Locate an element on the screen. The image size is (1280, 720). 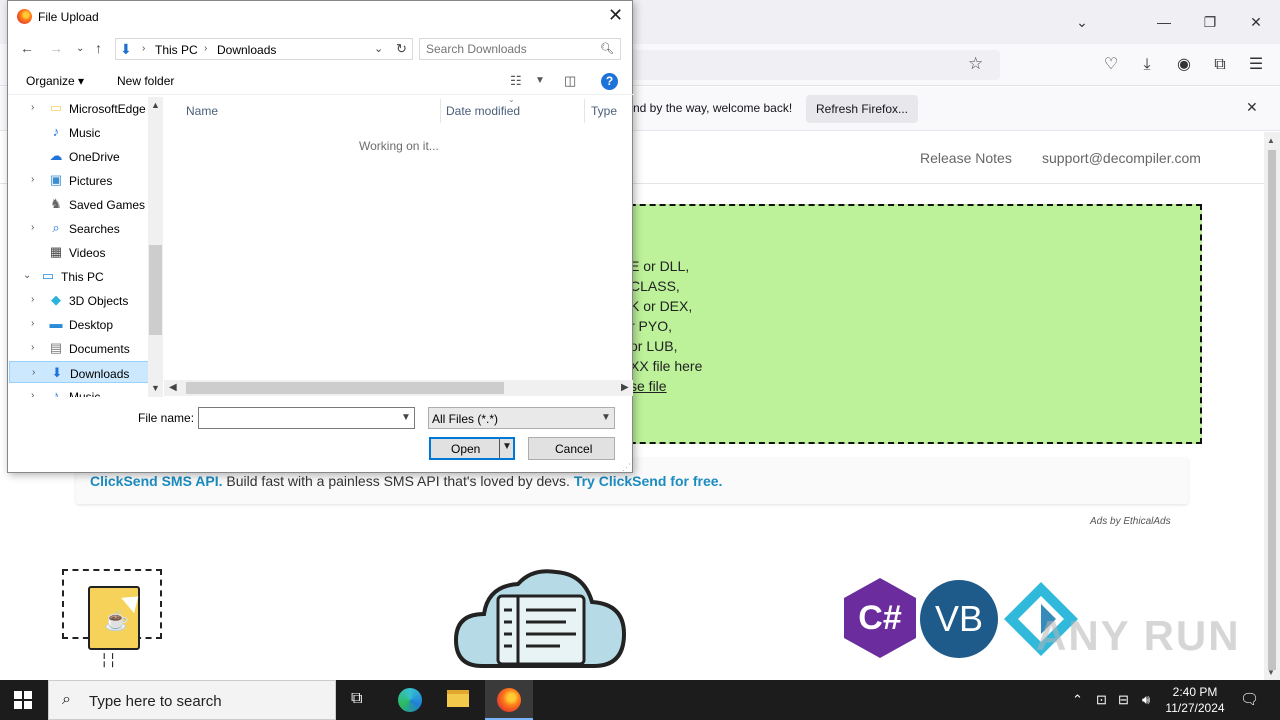
open-split-divider is located at coordinates (499, 448).